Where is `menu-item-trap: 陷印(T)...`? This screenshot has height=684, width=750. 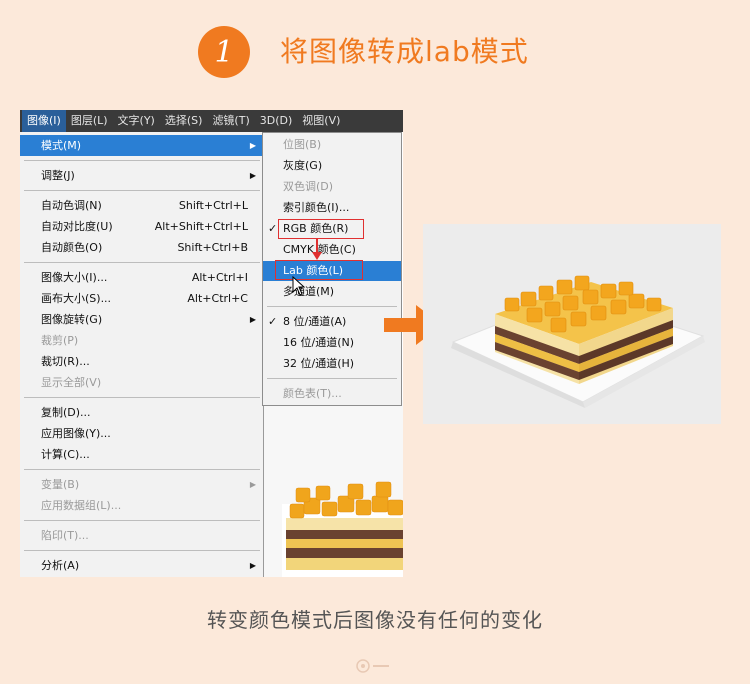 menu-item-trap: 陷印(T)... is located at coordinates (65, 535).